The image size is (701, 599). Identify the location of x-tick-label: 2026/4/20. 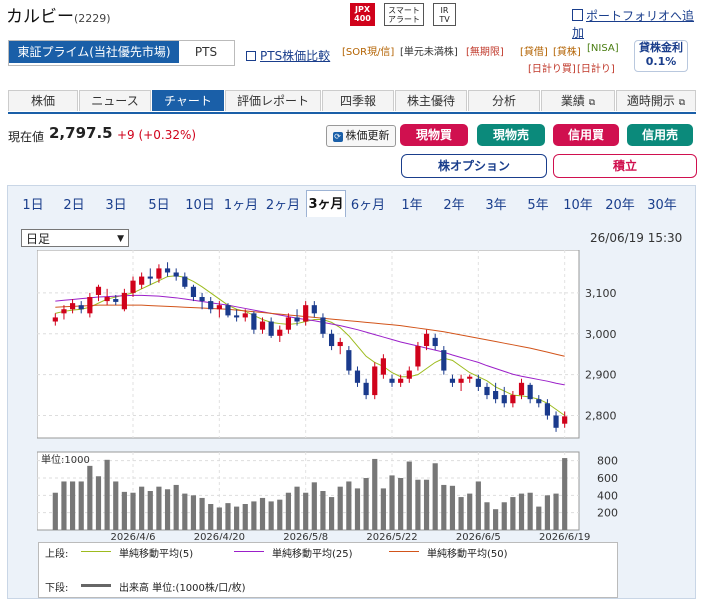
(219, 536).